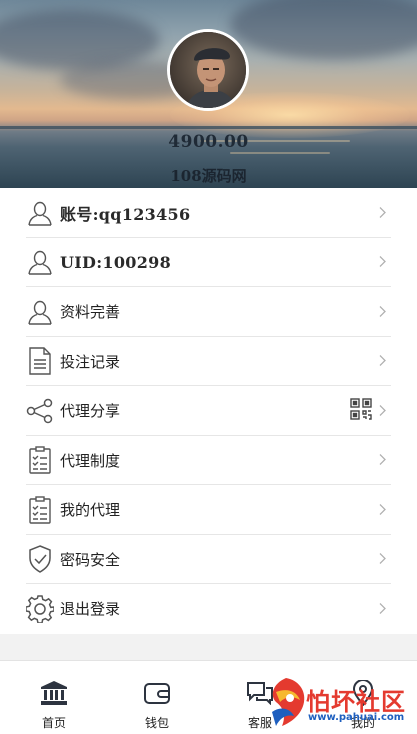 The image size is (417, 734). What do you see at coordinates (90, 609) in the screenshot?
I see `menu-item-label: 退出登录` at bounding box center [90, 609].